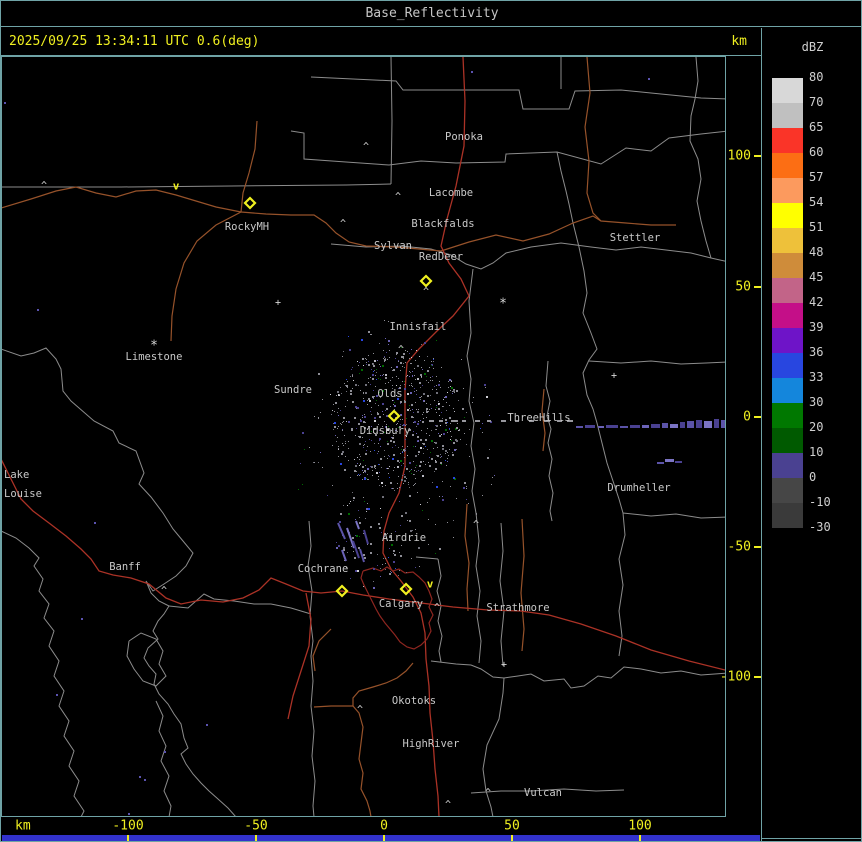 This screenshot has height=842, width=862. I want to click on colorbar-tick-label: -30, so click(820, 527).